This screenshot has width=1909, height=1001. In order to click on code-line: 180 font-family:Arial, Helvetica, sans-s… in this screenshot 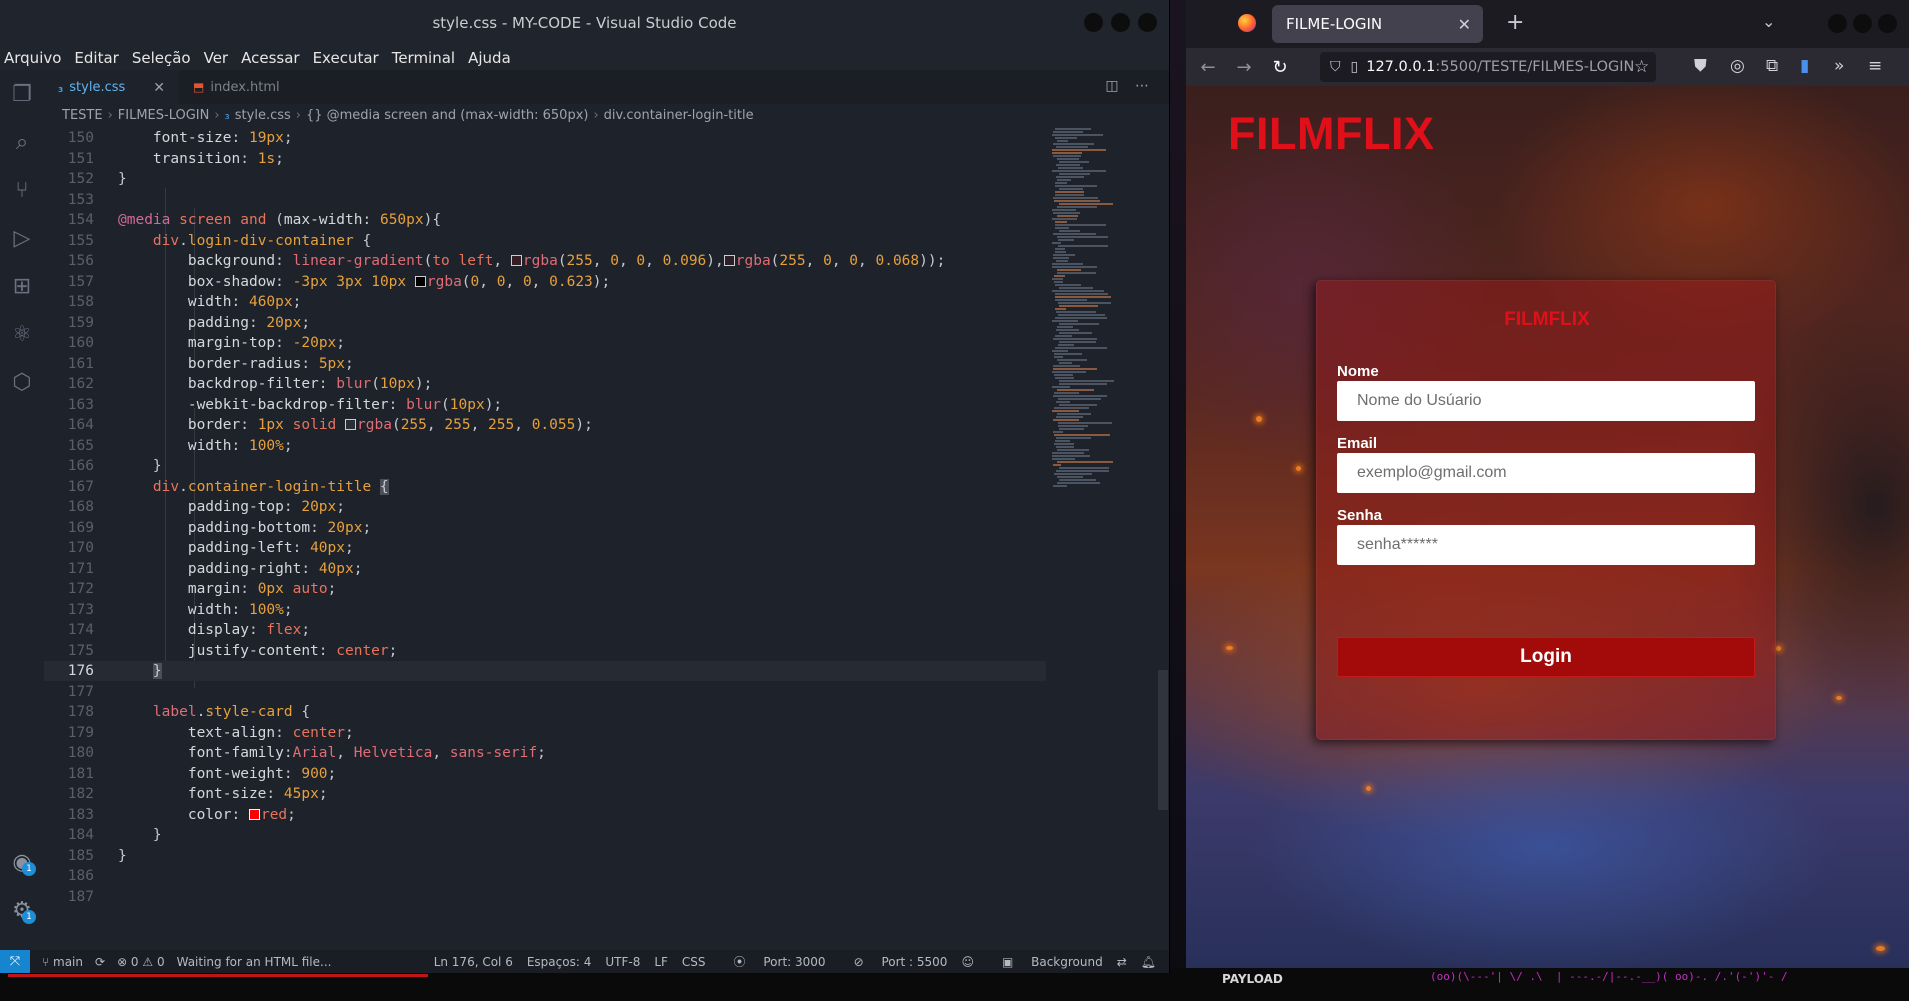, I will do `click(545, 753)`.